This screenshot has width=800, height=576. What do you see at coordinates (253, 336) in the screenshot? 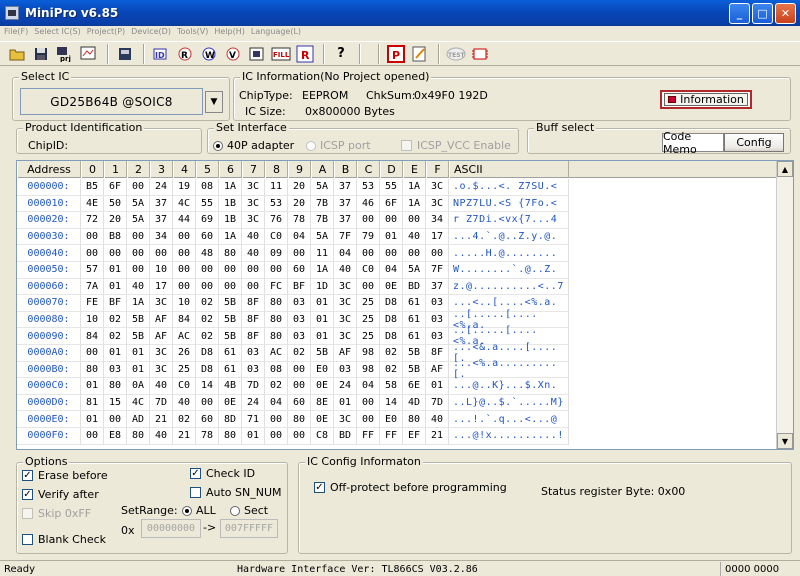
I see `hex-byte-cell: 8F` at bounding box center [253, 336].